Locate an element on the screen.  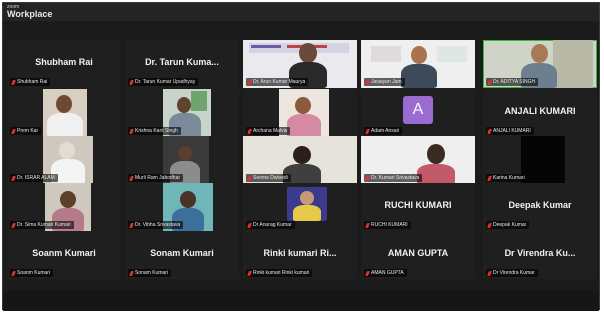
participant-name-label: Sonam Kumari is located at coordinates (150, 273).